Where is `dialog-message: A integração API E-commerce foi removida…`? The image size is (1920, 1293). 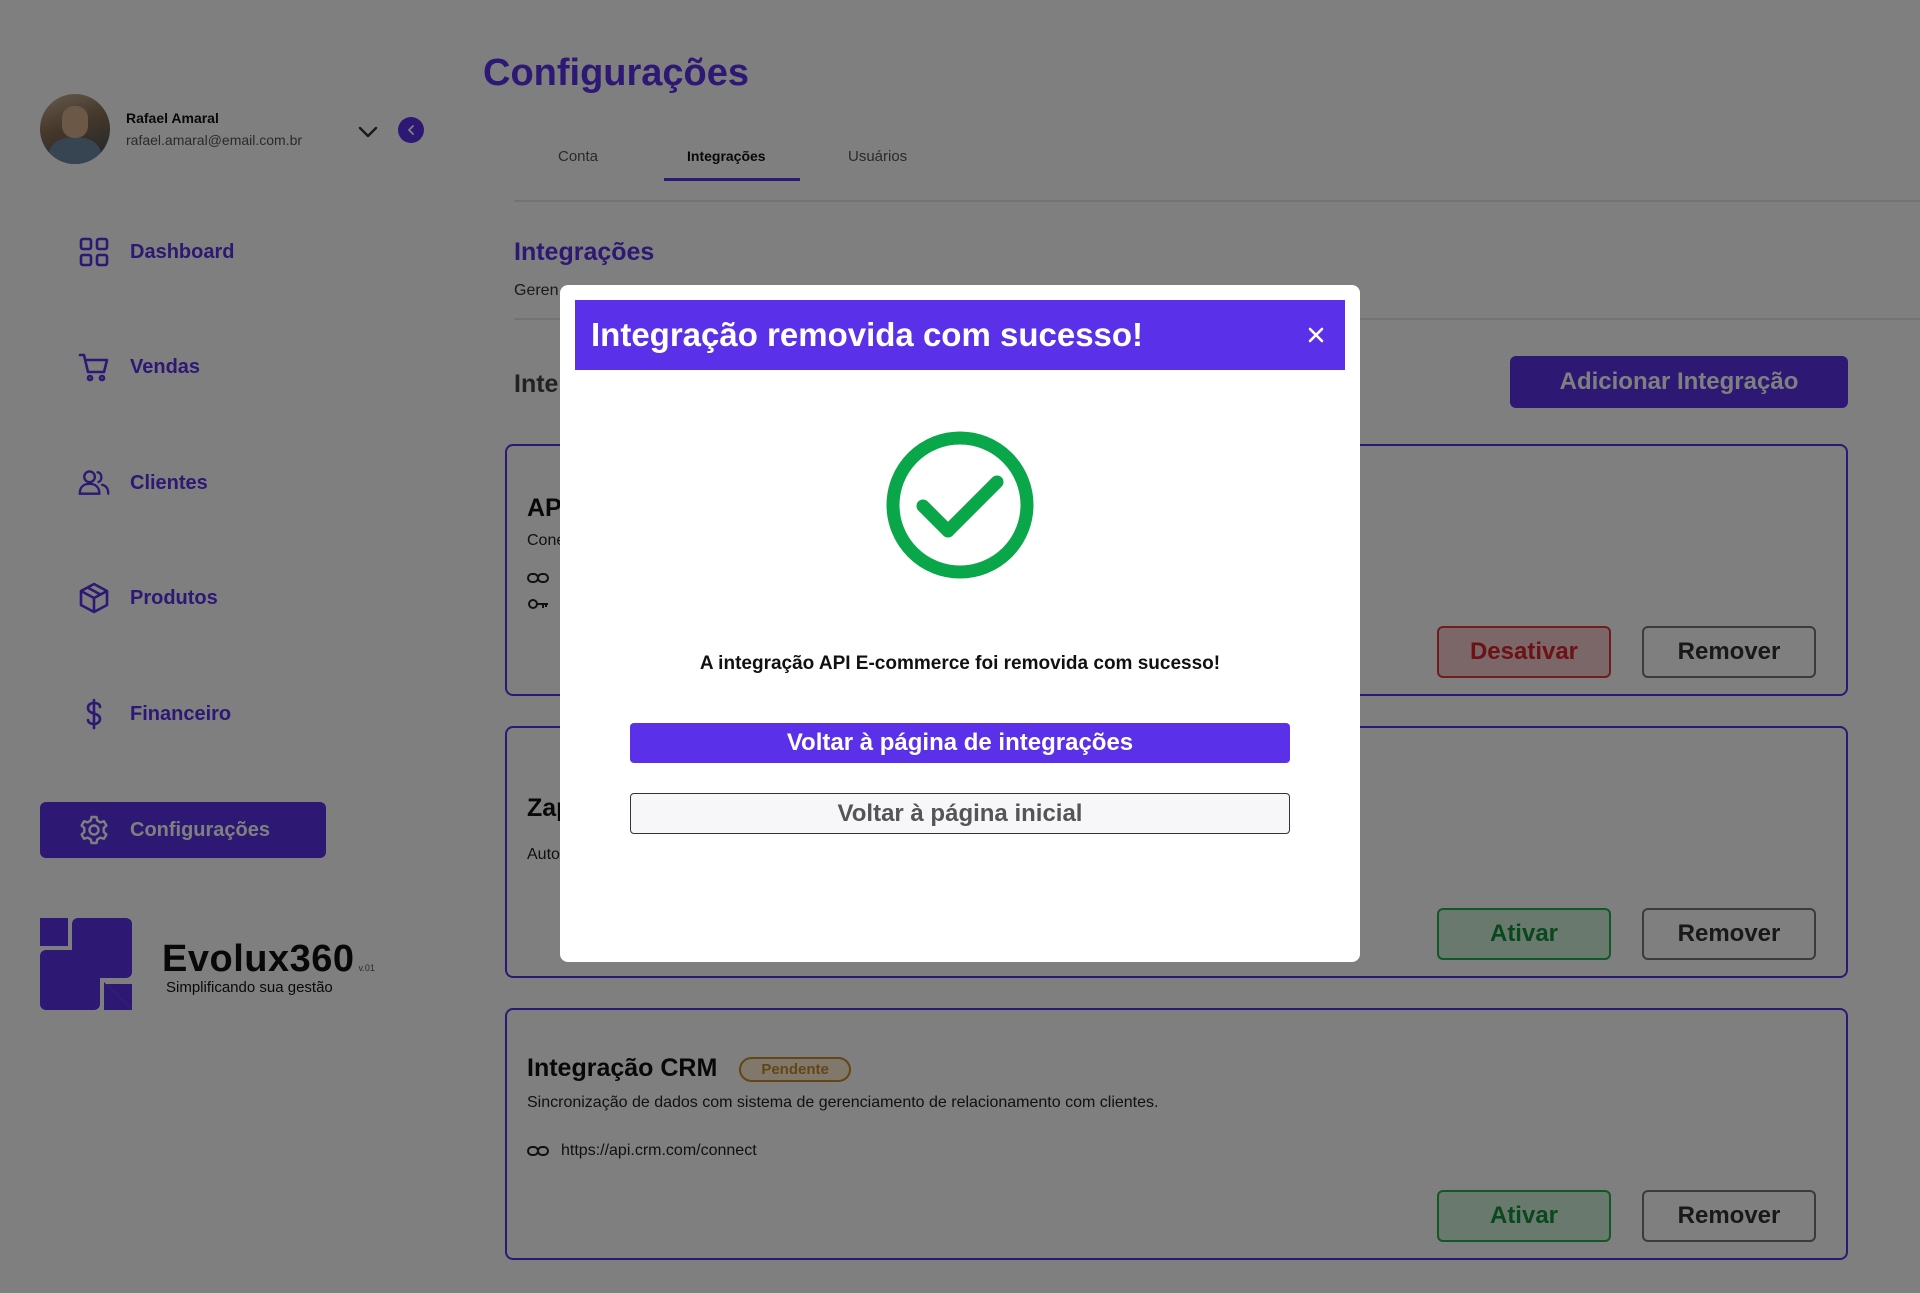 dialog-message: A integração API E-commerce foi removida… is located at coordinates (960, 663).